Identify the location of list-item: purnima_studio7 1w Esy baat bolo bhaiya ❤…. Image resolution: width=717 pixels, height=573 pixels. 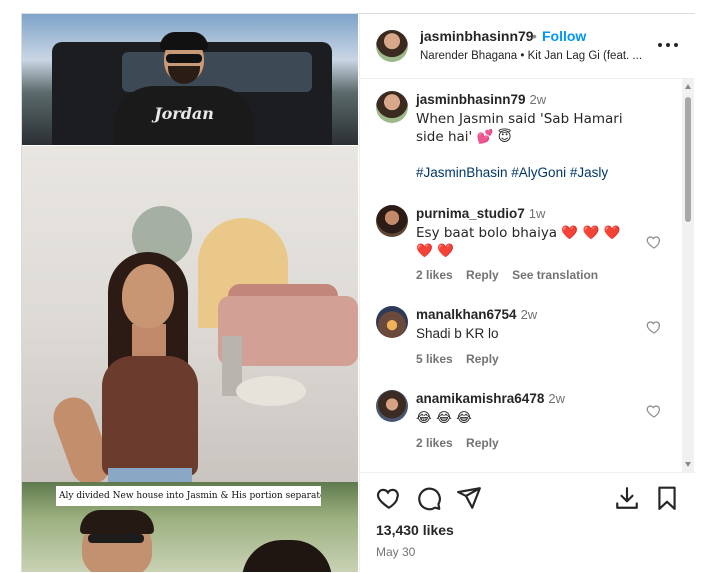
(521, 245).